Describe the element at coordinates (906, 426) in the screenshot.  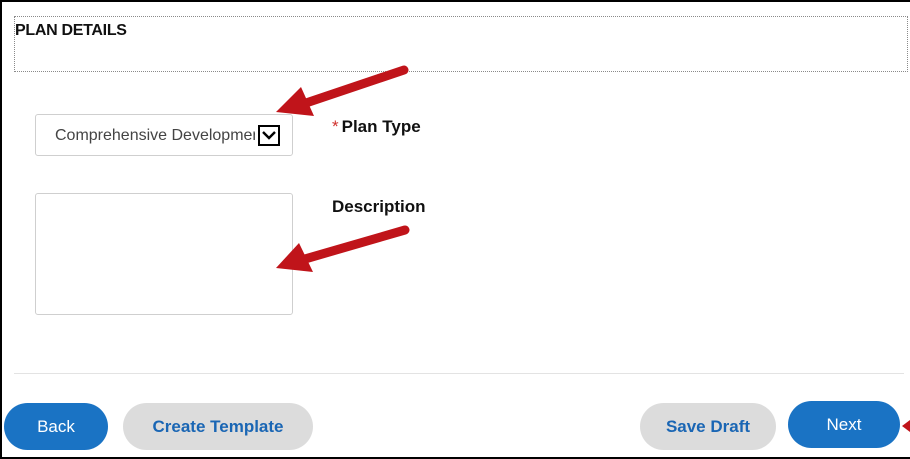
I see `annotation-arrow-next` at that location.